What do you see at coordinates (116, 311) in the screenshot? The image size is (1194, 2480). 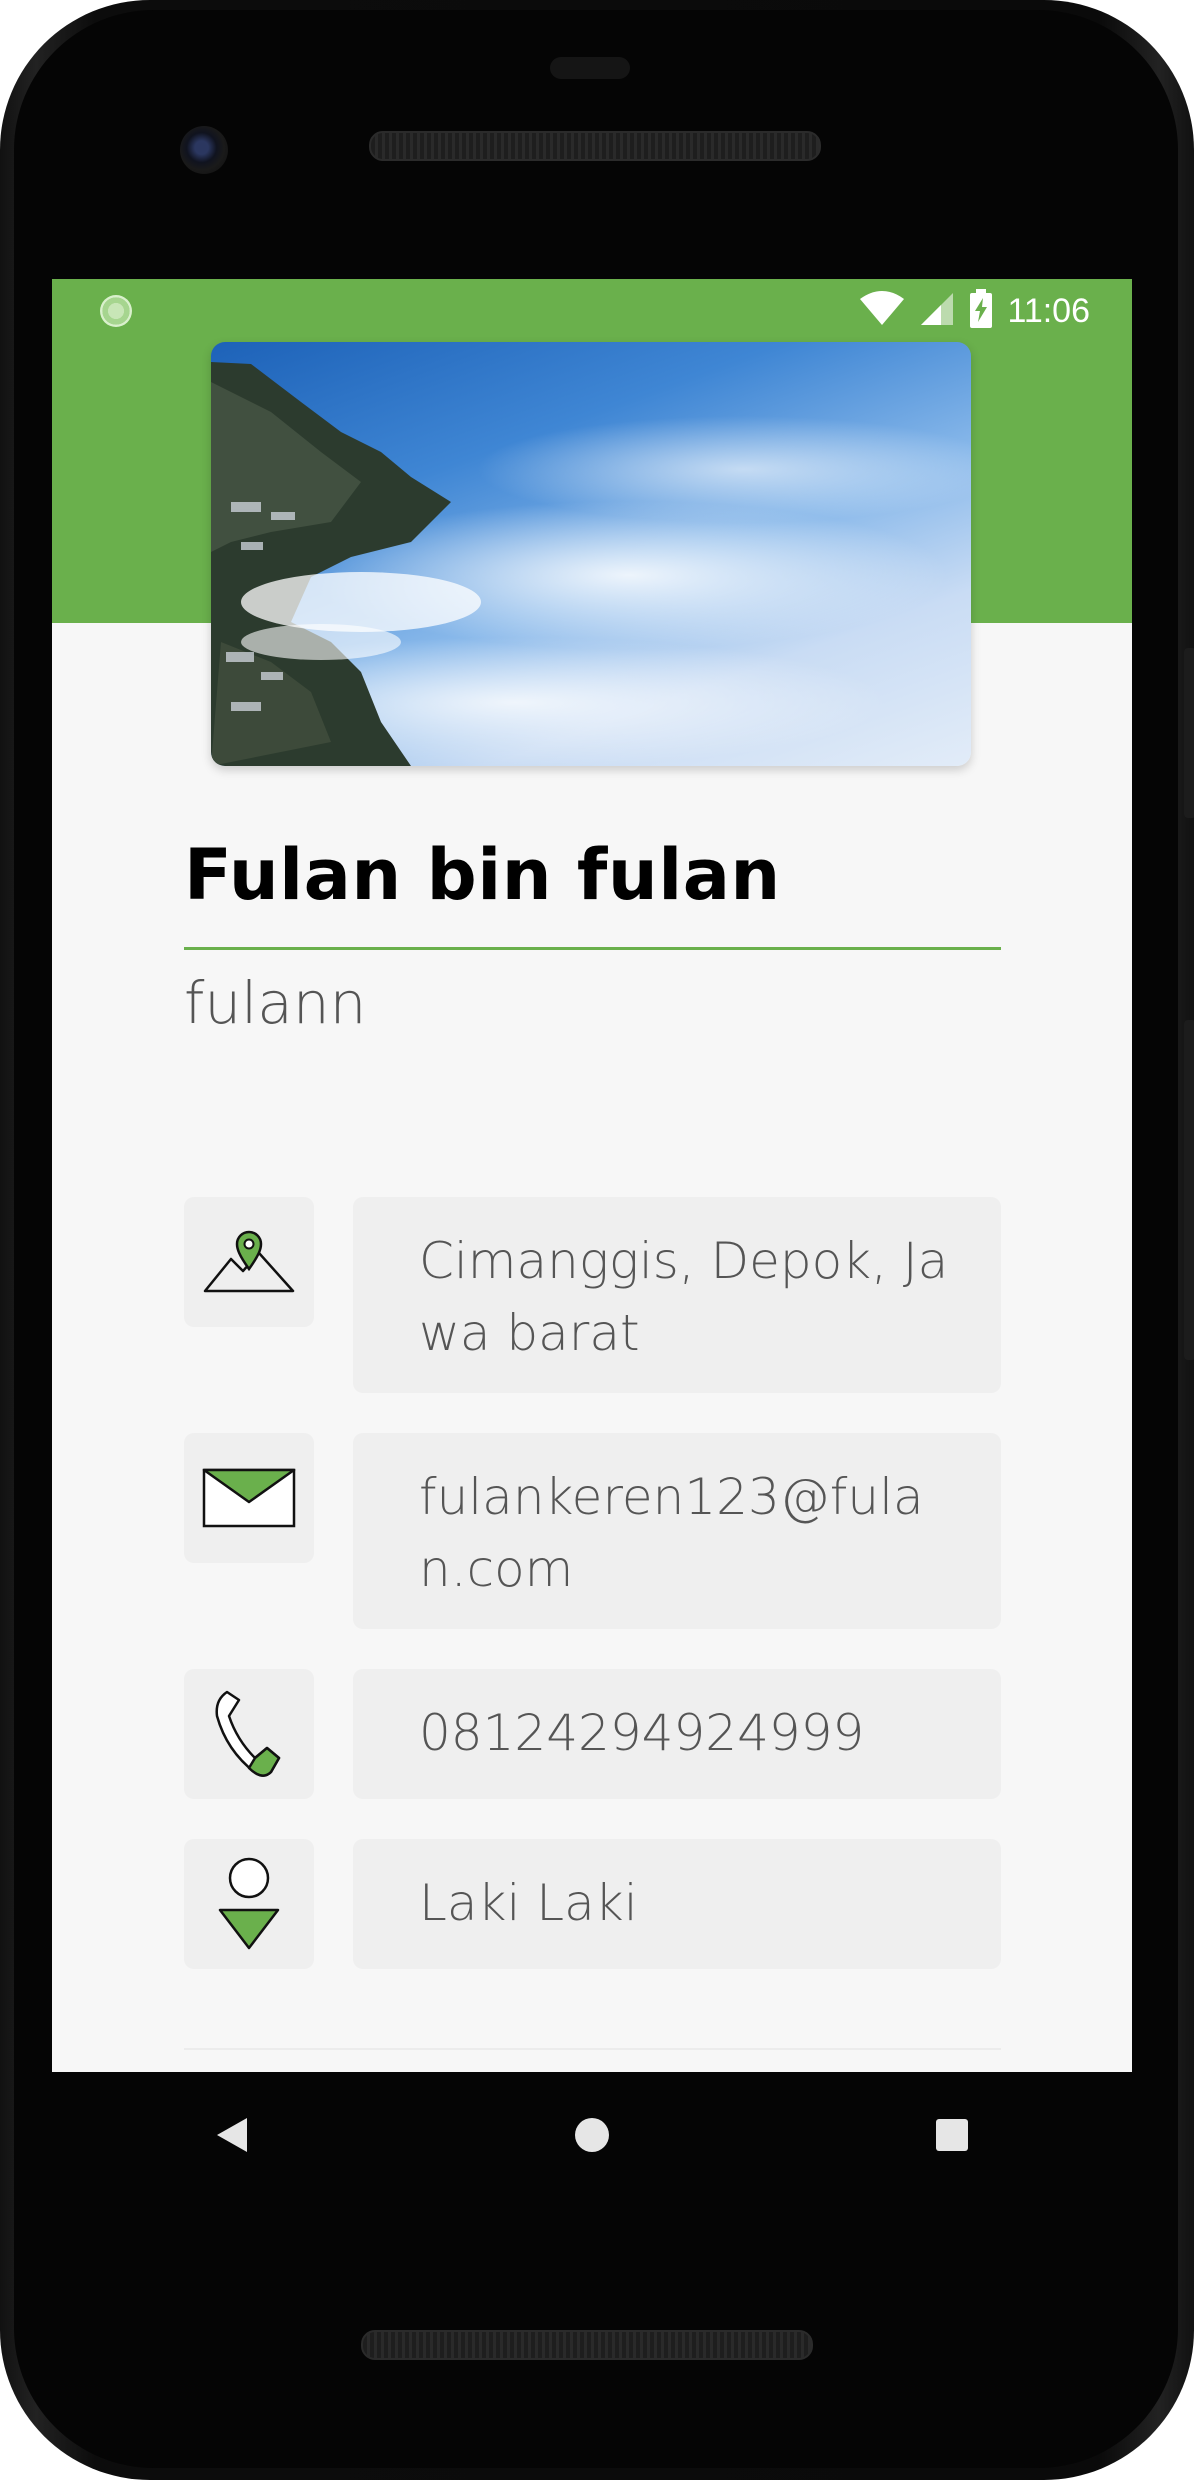 I see `notification-icon` at bounding box center [116, 311].